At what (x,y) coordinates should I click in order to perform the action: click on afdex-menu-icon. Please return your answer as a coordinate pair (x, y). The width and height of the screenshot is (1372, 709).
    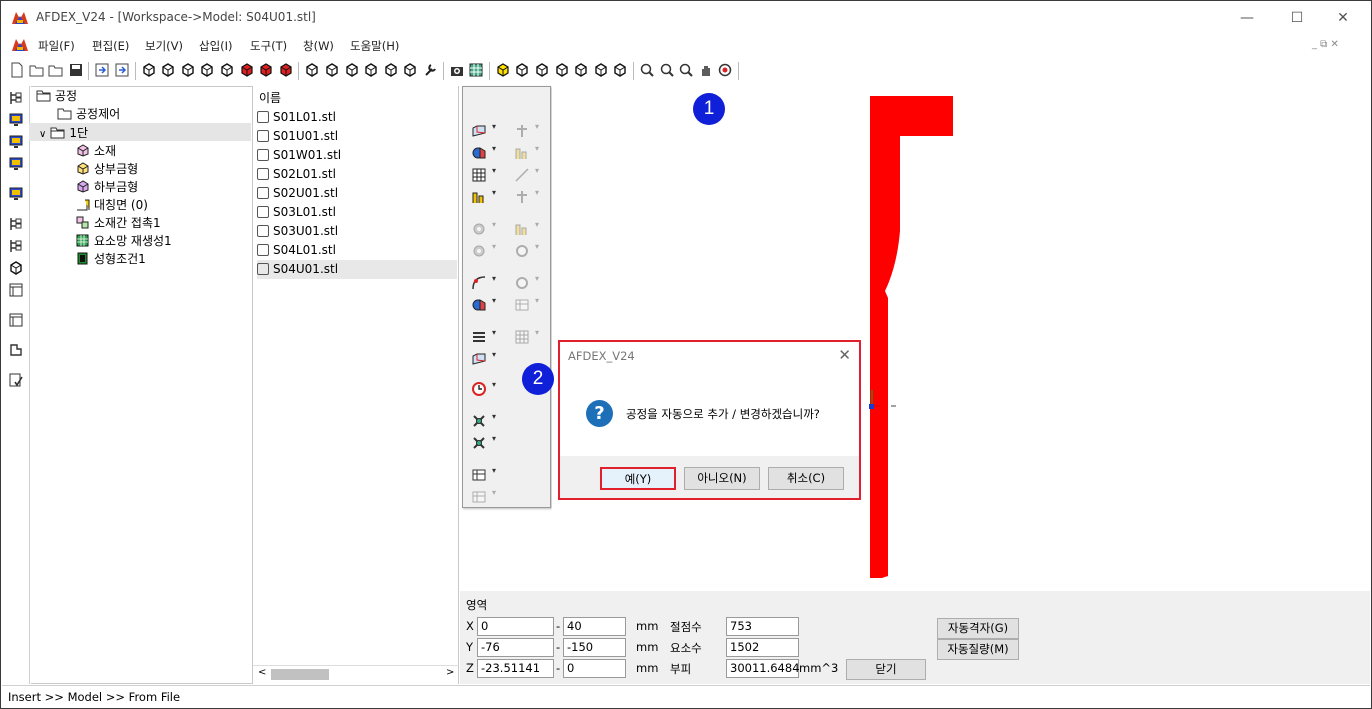
    Looking at the image, I should click on (20, 45).